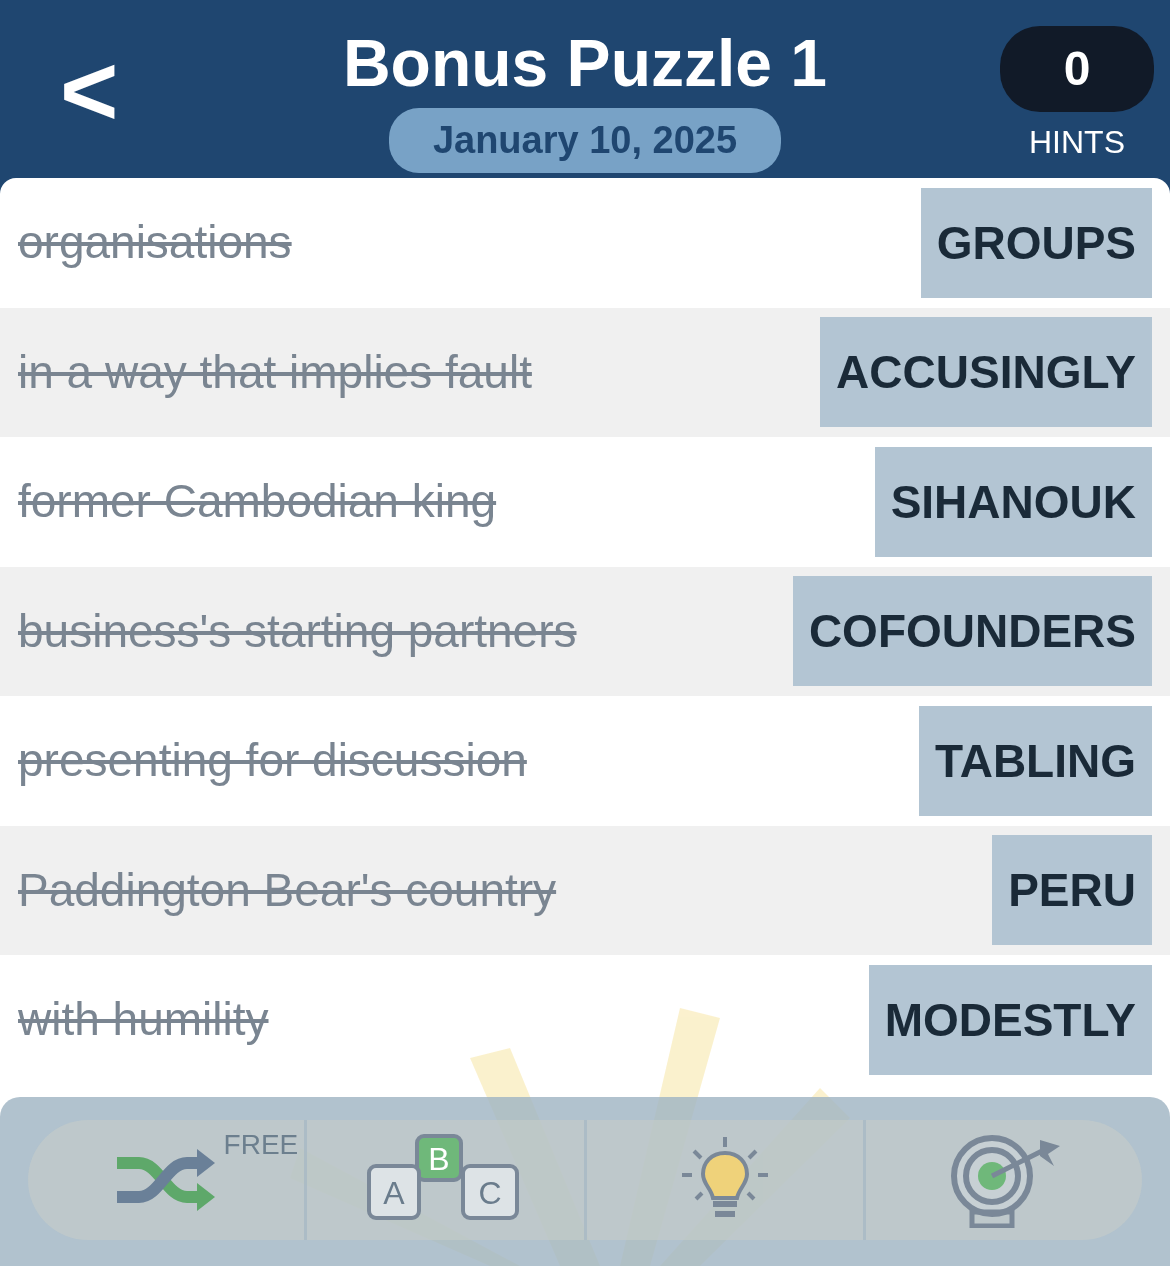 The width and height of the screenshot is (1170, 1266). I want to click on answer-tile: MODESTLY, so click(1010, 1019).